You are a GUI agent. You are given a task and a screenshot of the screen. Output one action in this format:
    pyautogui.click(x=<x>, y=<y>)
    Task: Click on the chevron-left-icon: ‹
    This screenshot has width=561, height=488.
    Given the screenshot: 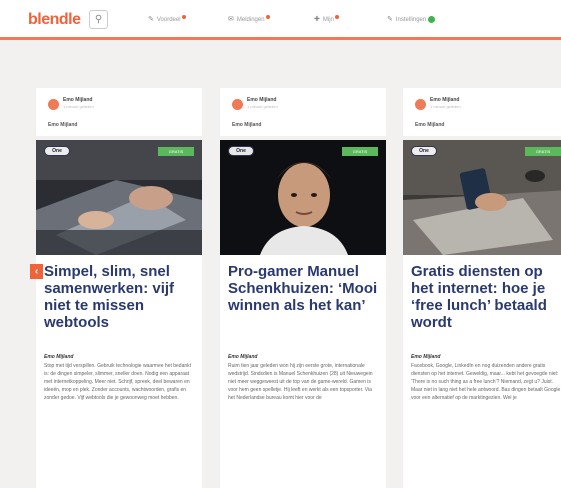 What is the action you would take?
    pyautogui.click(x=36, y=271)
    